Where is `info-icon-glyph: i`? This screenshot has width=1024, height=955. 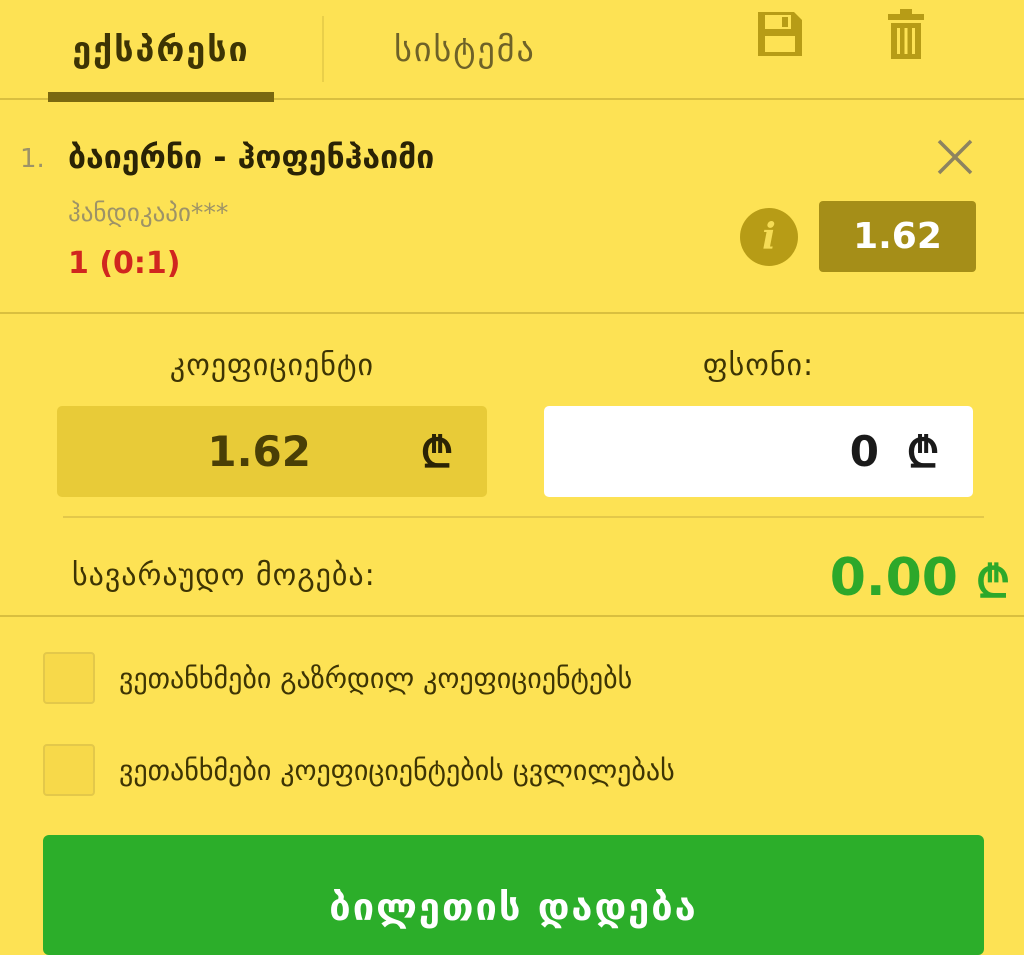 info-icon-glyph: i is located at coordinates (769, 237).